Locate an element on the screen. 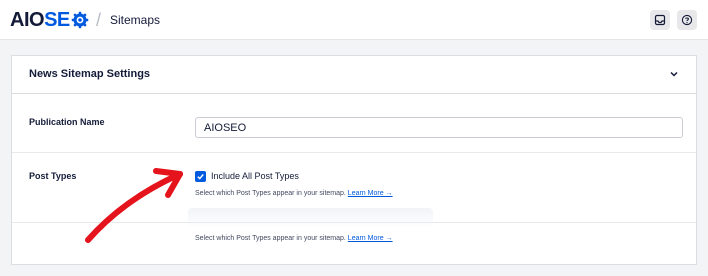 The height and width of the screenshot is (276, 708). breadcrumb: Sitemaps is located at coordinates (135, 20).